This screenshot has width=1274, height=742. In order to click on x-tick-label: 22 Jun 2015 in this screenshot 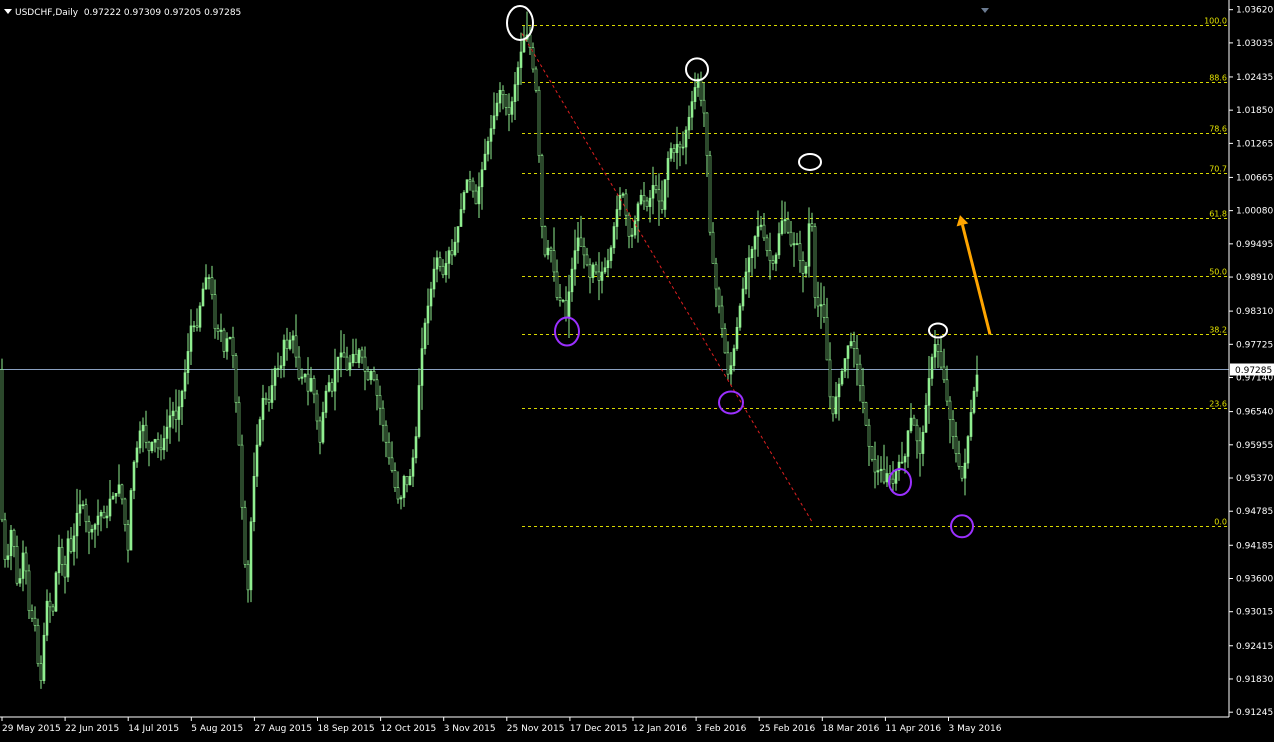, I will do `click(92, 729)`.